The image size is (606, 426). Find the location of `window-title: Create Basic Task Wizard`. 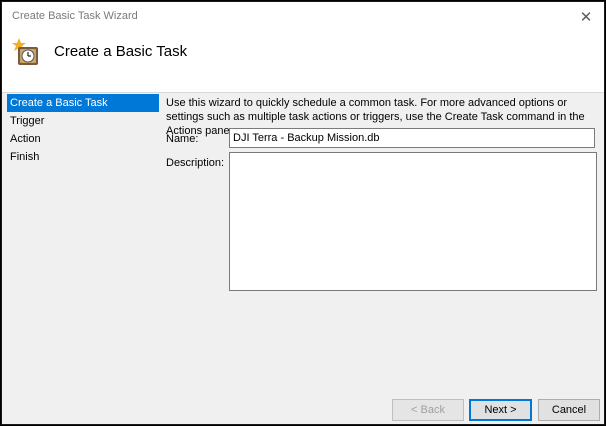

window-title: Create Basic Task Wizard is located at coordinates (75, 16).